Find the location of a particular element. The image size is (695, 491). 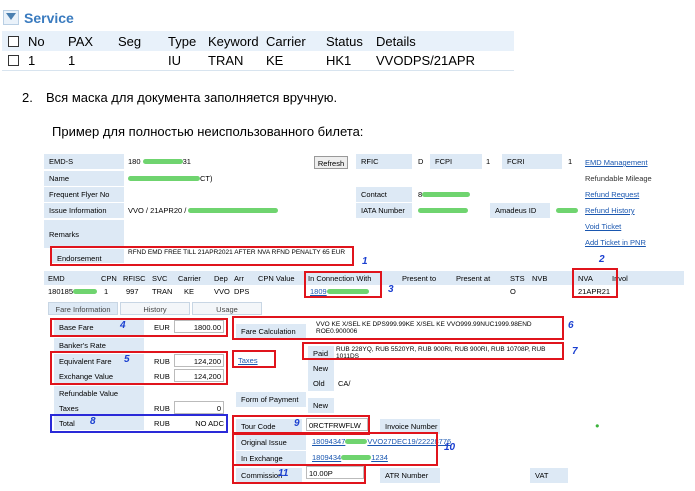

fcri-label: FCRI is located at coordinates (532, 161).